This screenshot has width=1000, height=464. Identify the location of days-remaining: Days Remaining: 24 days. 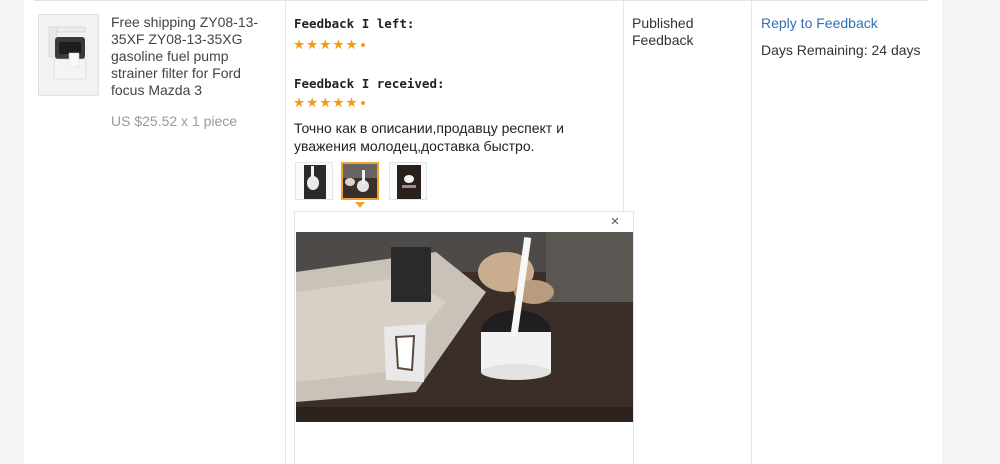
(841, 50).